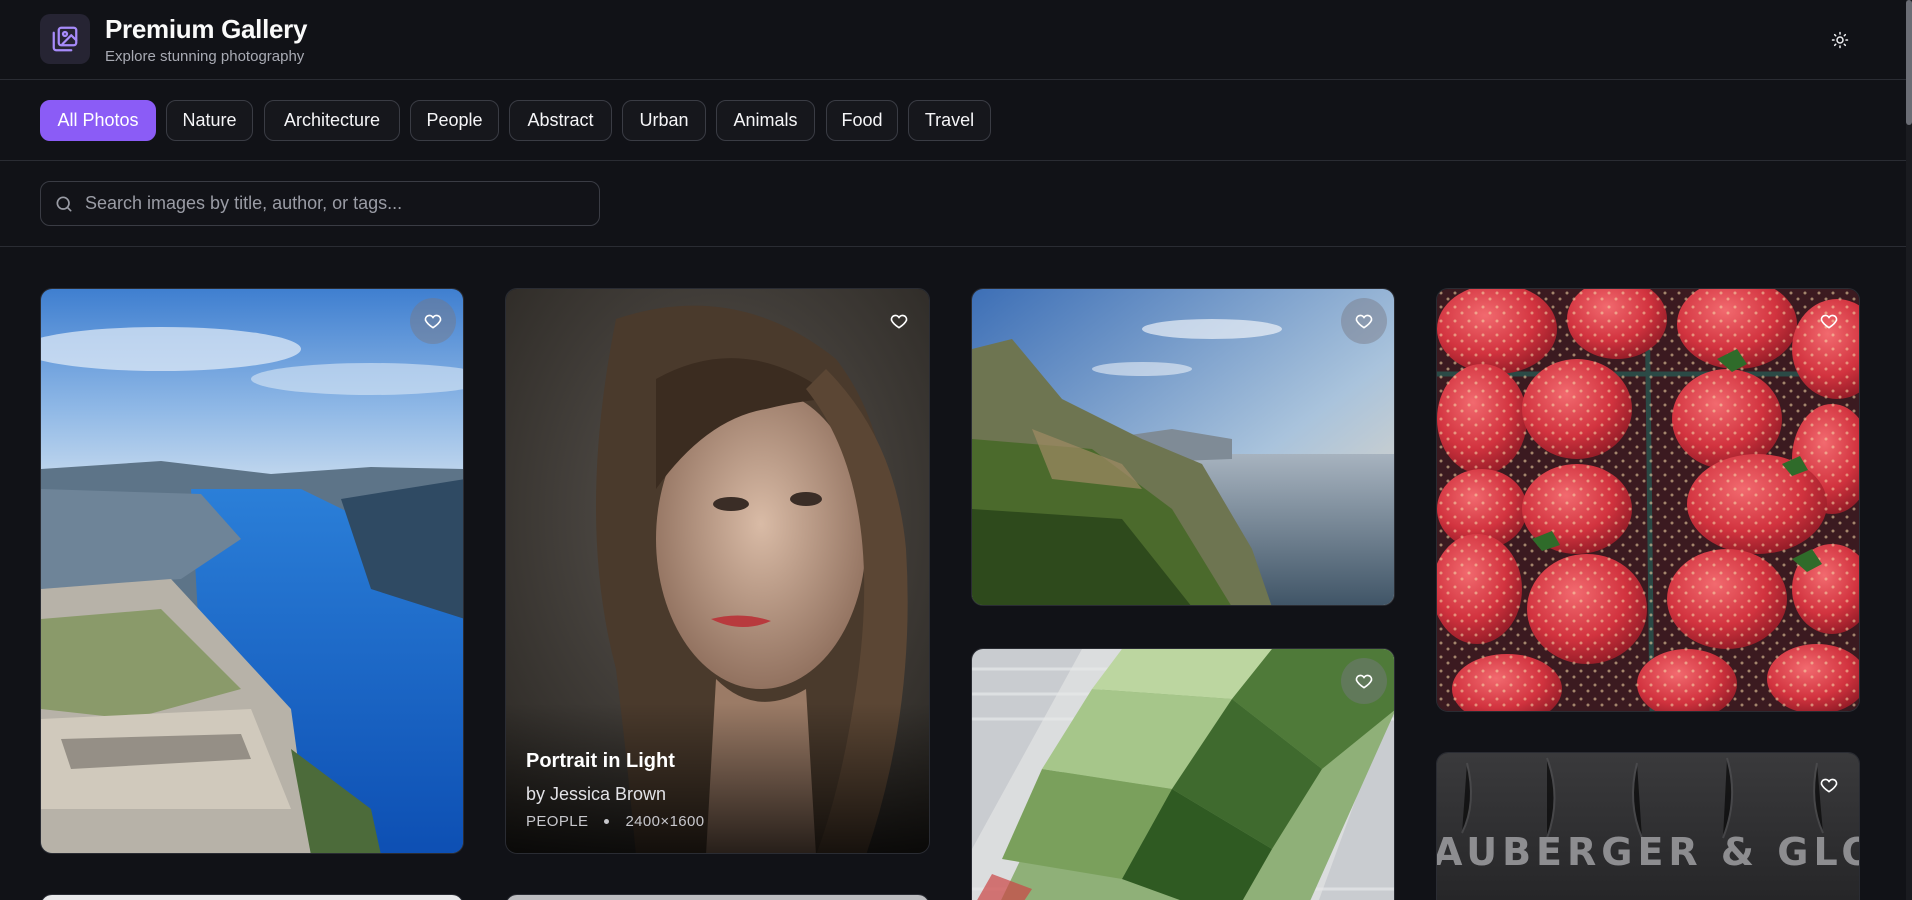 This screenshot has width=1912, height=900. I want to click on page-subtitle: Explore stunning photography, so click(205, 56).